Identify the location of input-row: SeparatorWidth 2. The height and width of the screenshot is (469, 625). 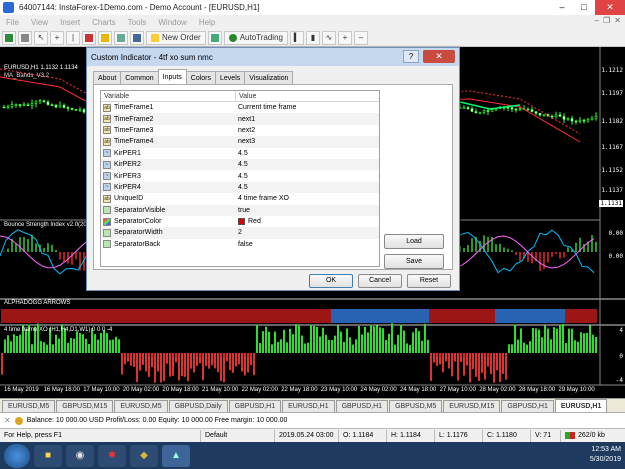
(240, 233).